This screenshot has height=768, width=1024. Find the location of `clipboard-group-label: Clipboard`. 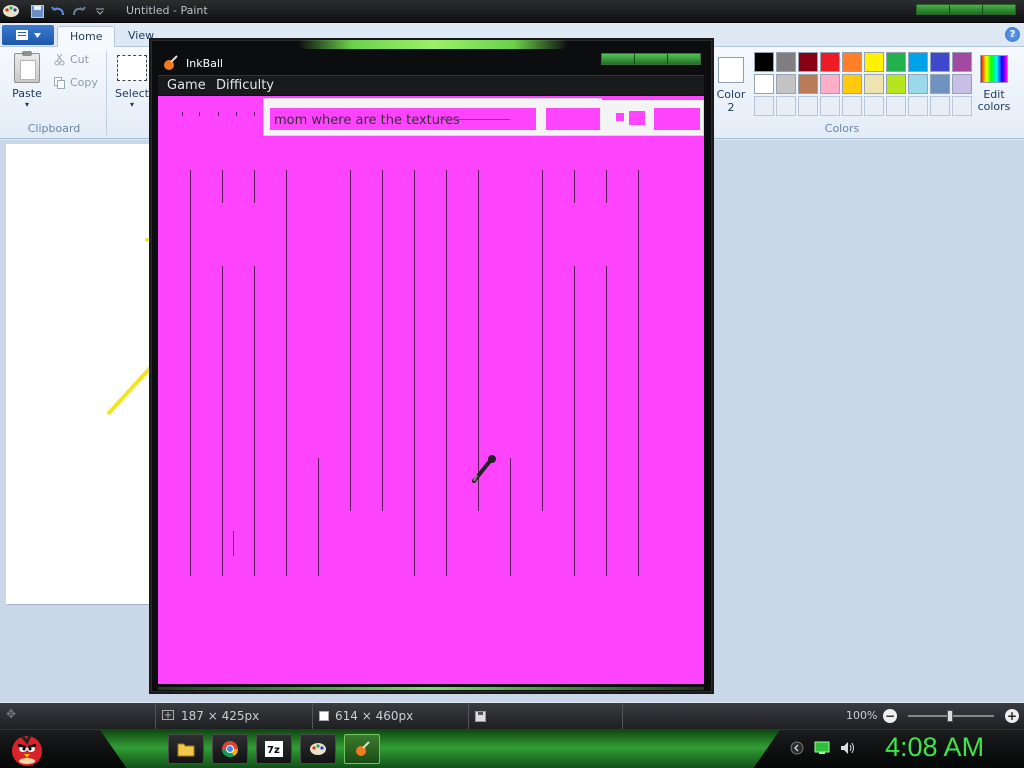

clipboard-group-label: Clipboard is located at coordinates (54, 128).